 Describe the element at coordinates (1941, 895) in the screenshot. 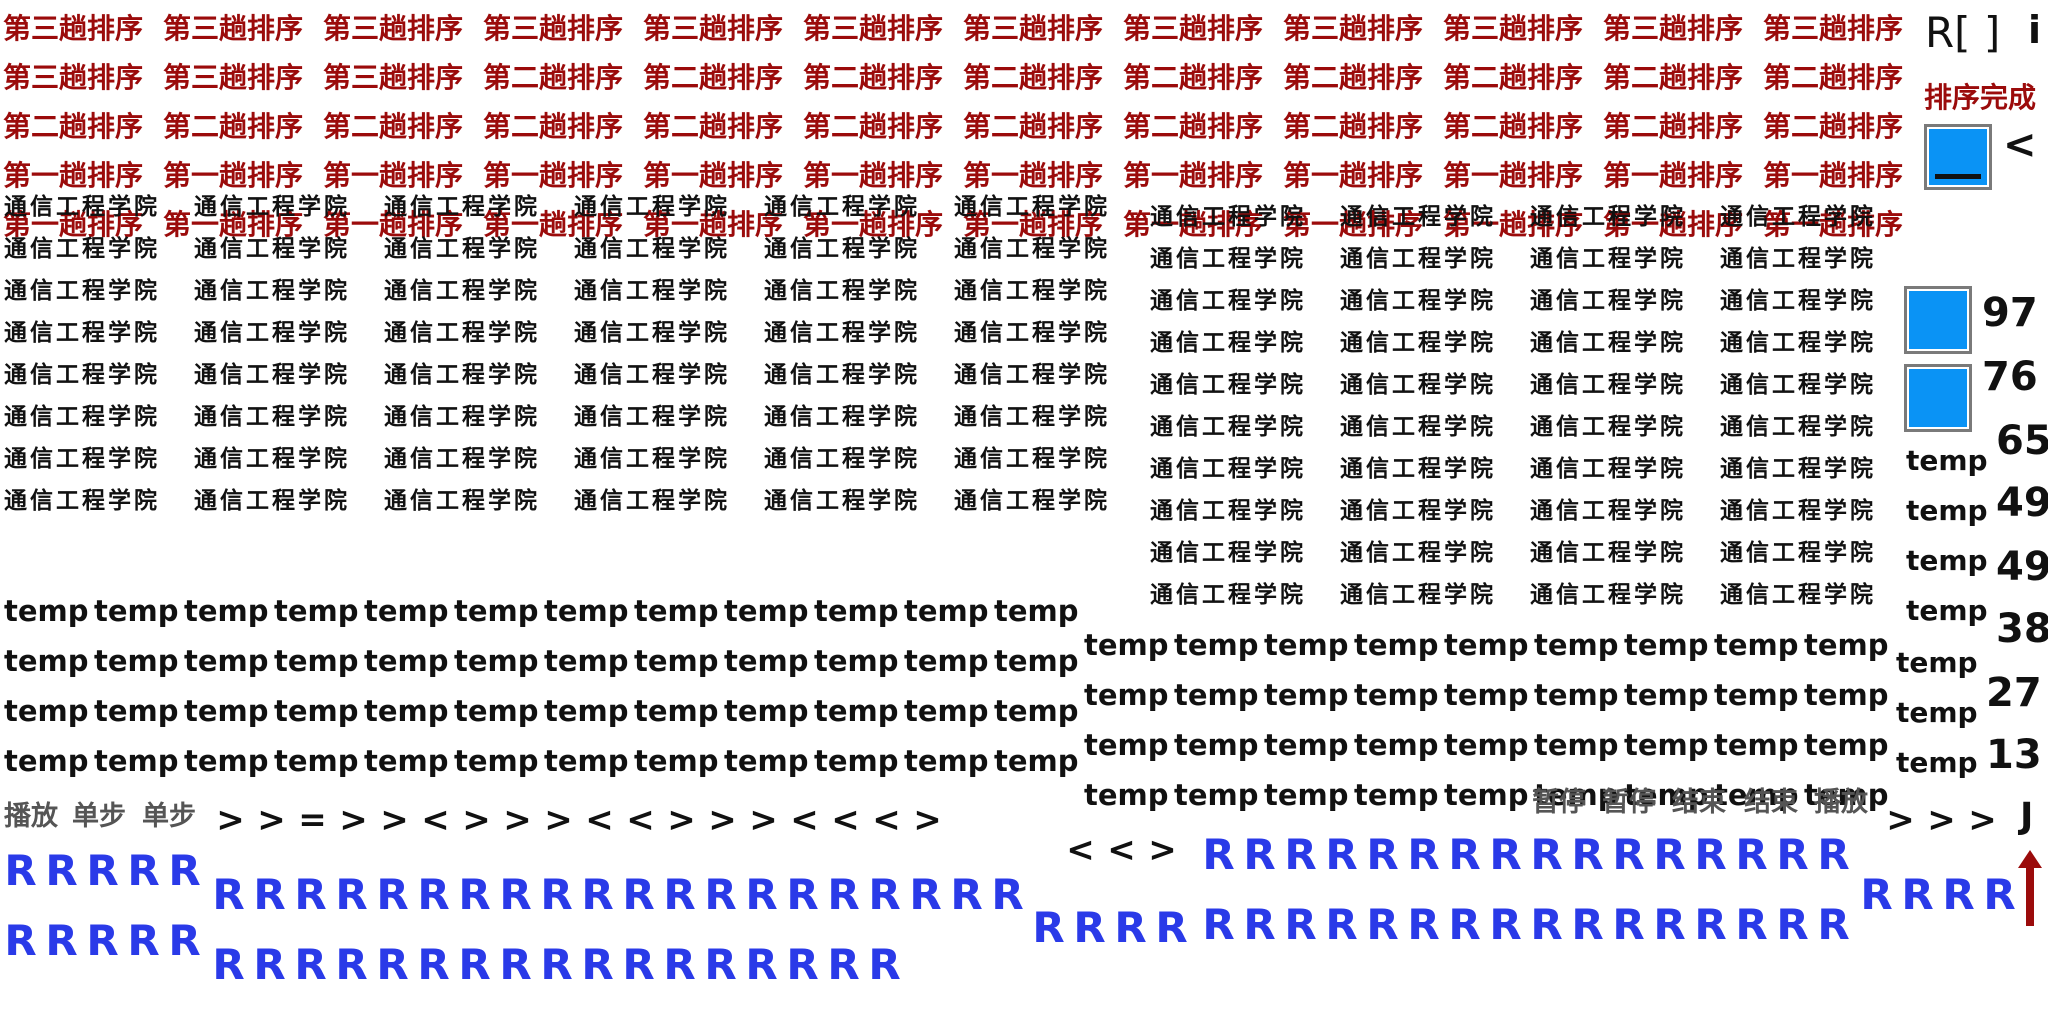

I see `r-block-5: RRRR` at that location.